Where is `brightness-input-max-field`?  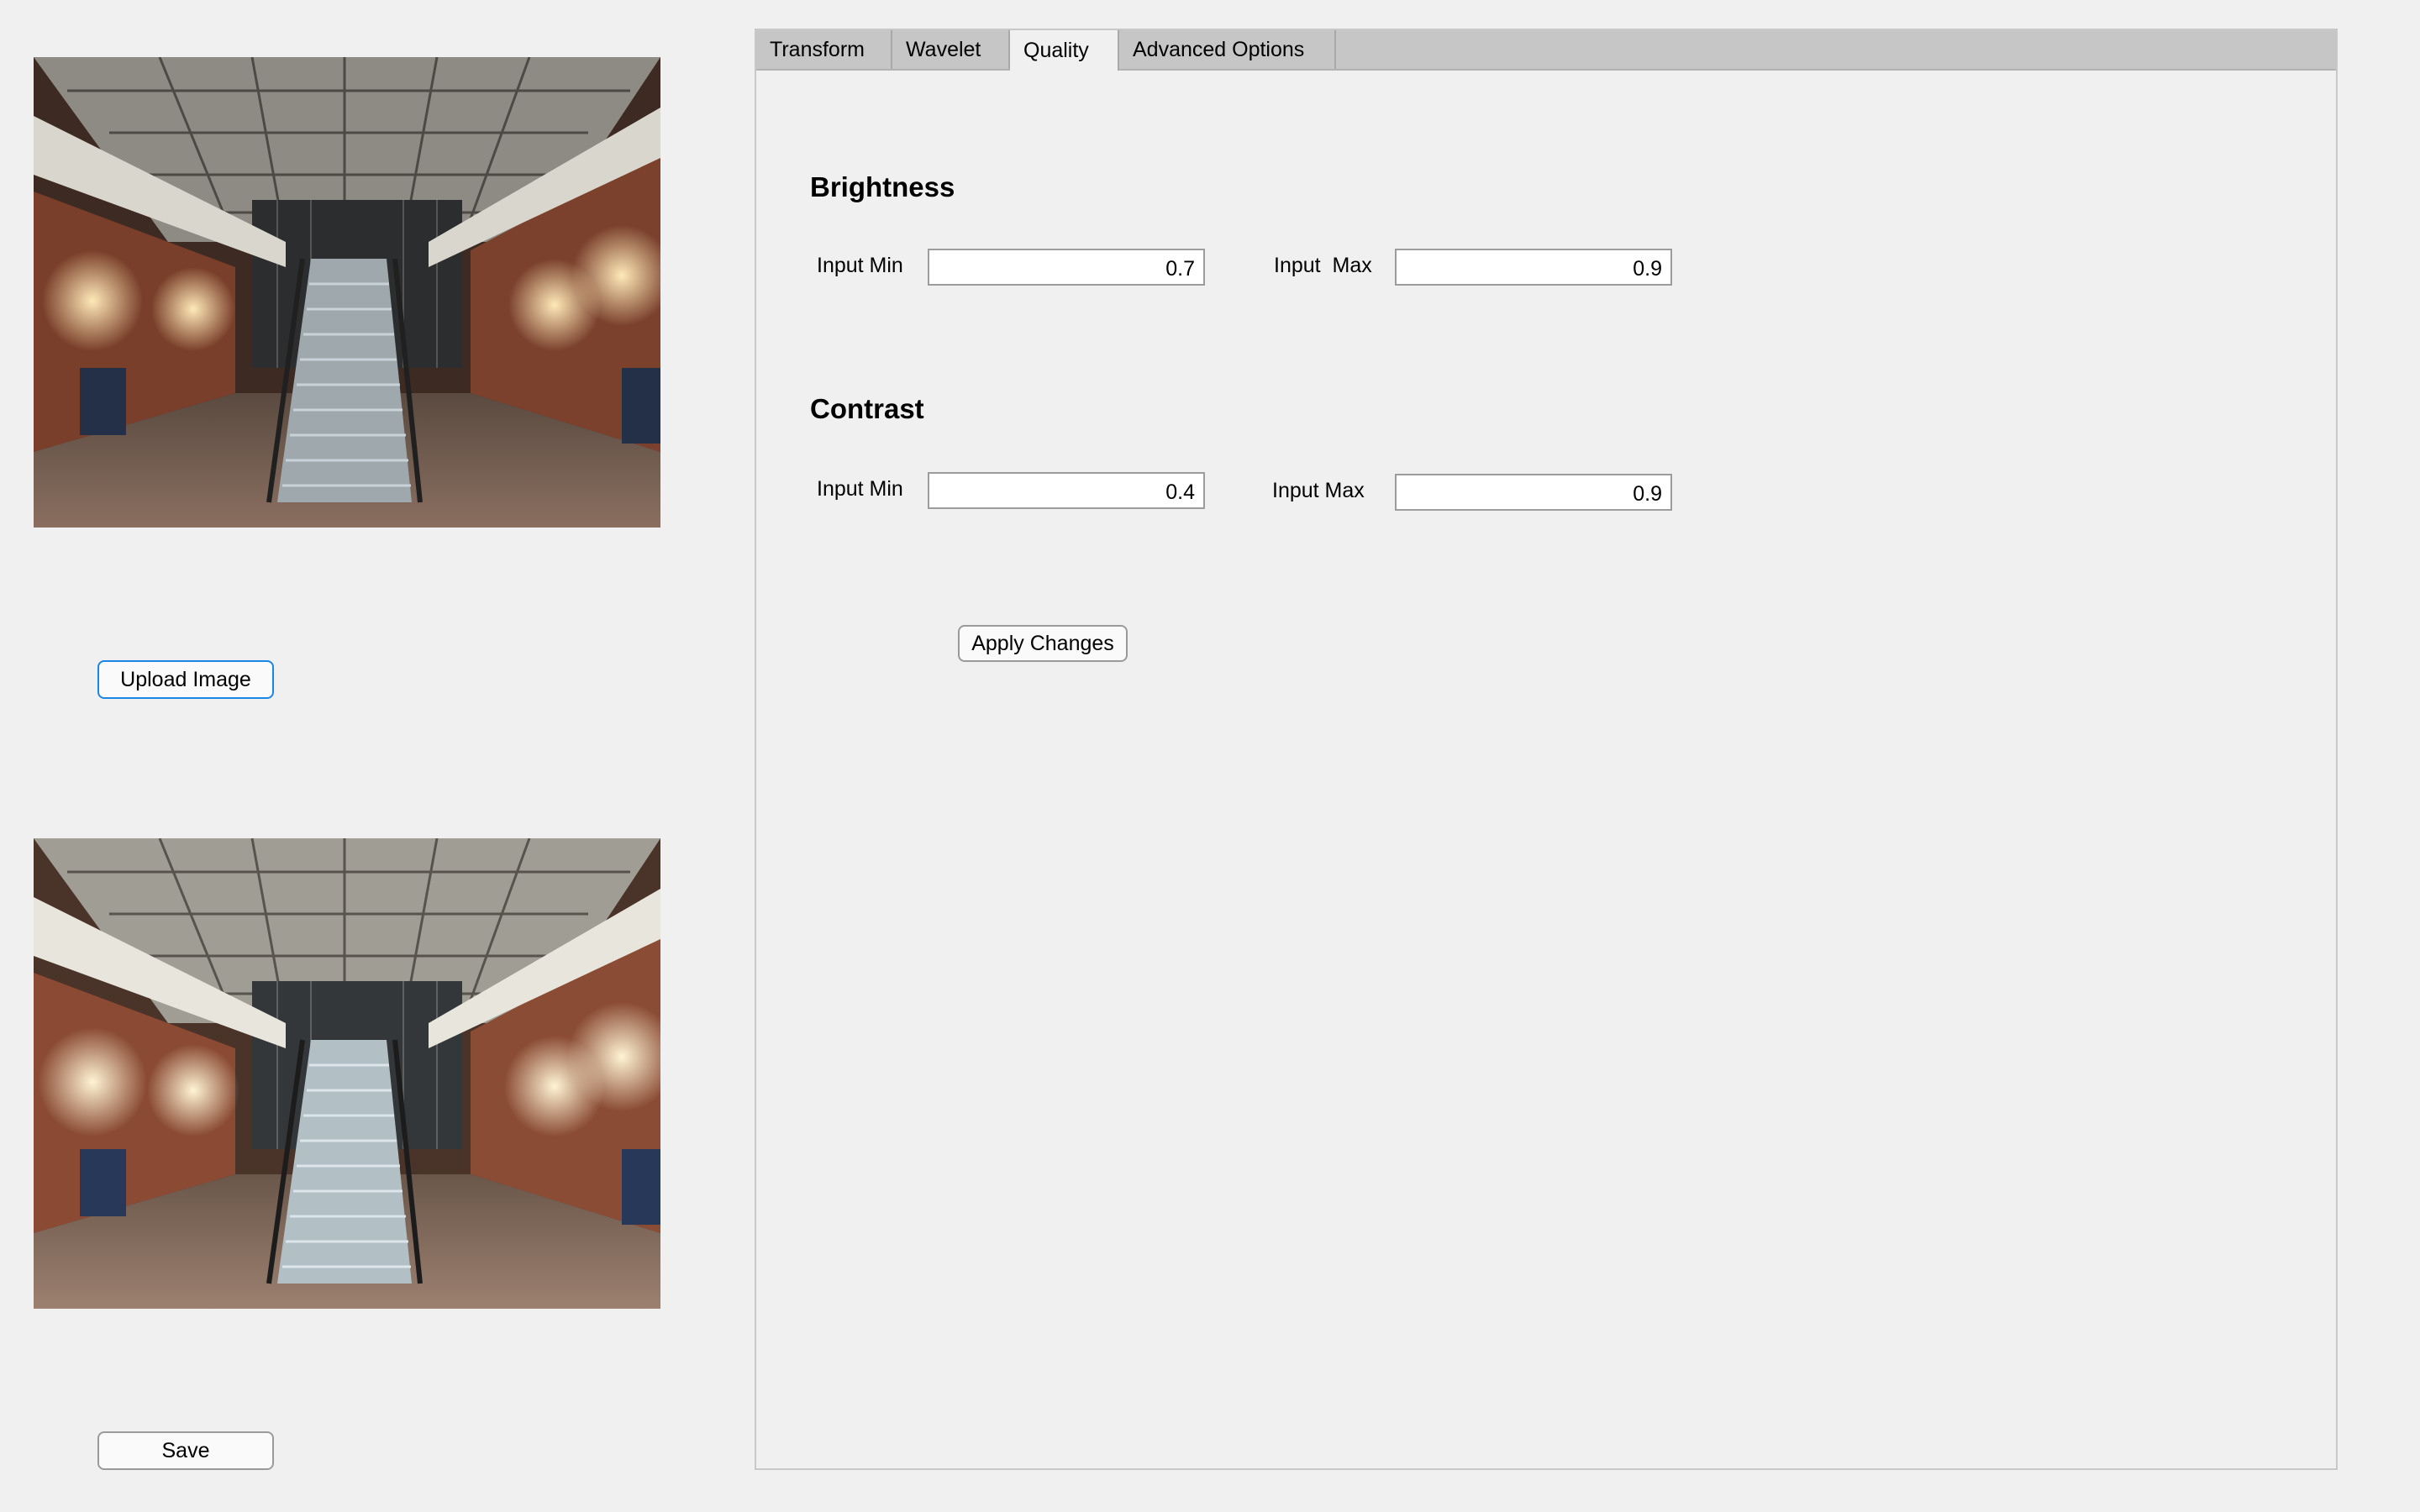
brightness-input-max-field is located at coordinates (1533, 267).